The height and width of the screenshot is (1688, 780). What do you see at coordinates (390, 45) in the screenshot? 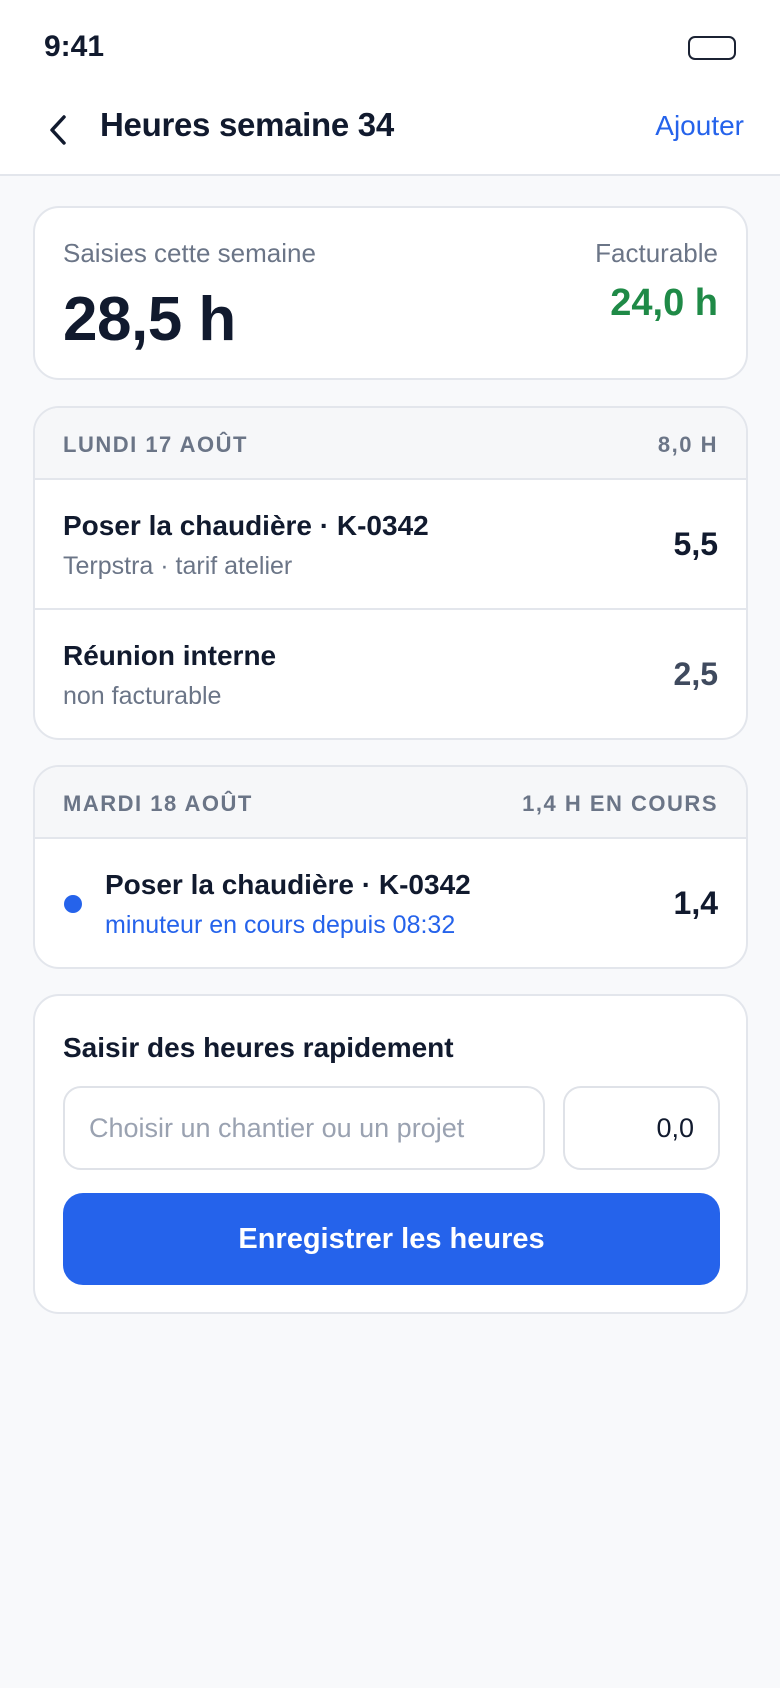
I see `status-bar: 9:41` at bounding box center [390, 45].